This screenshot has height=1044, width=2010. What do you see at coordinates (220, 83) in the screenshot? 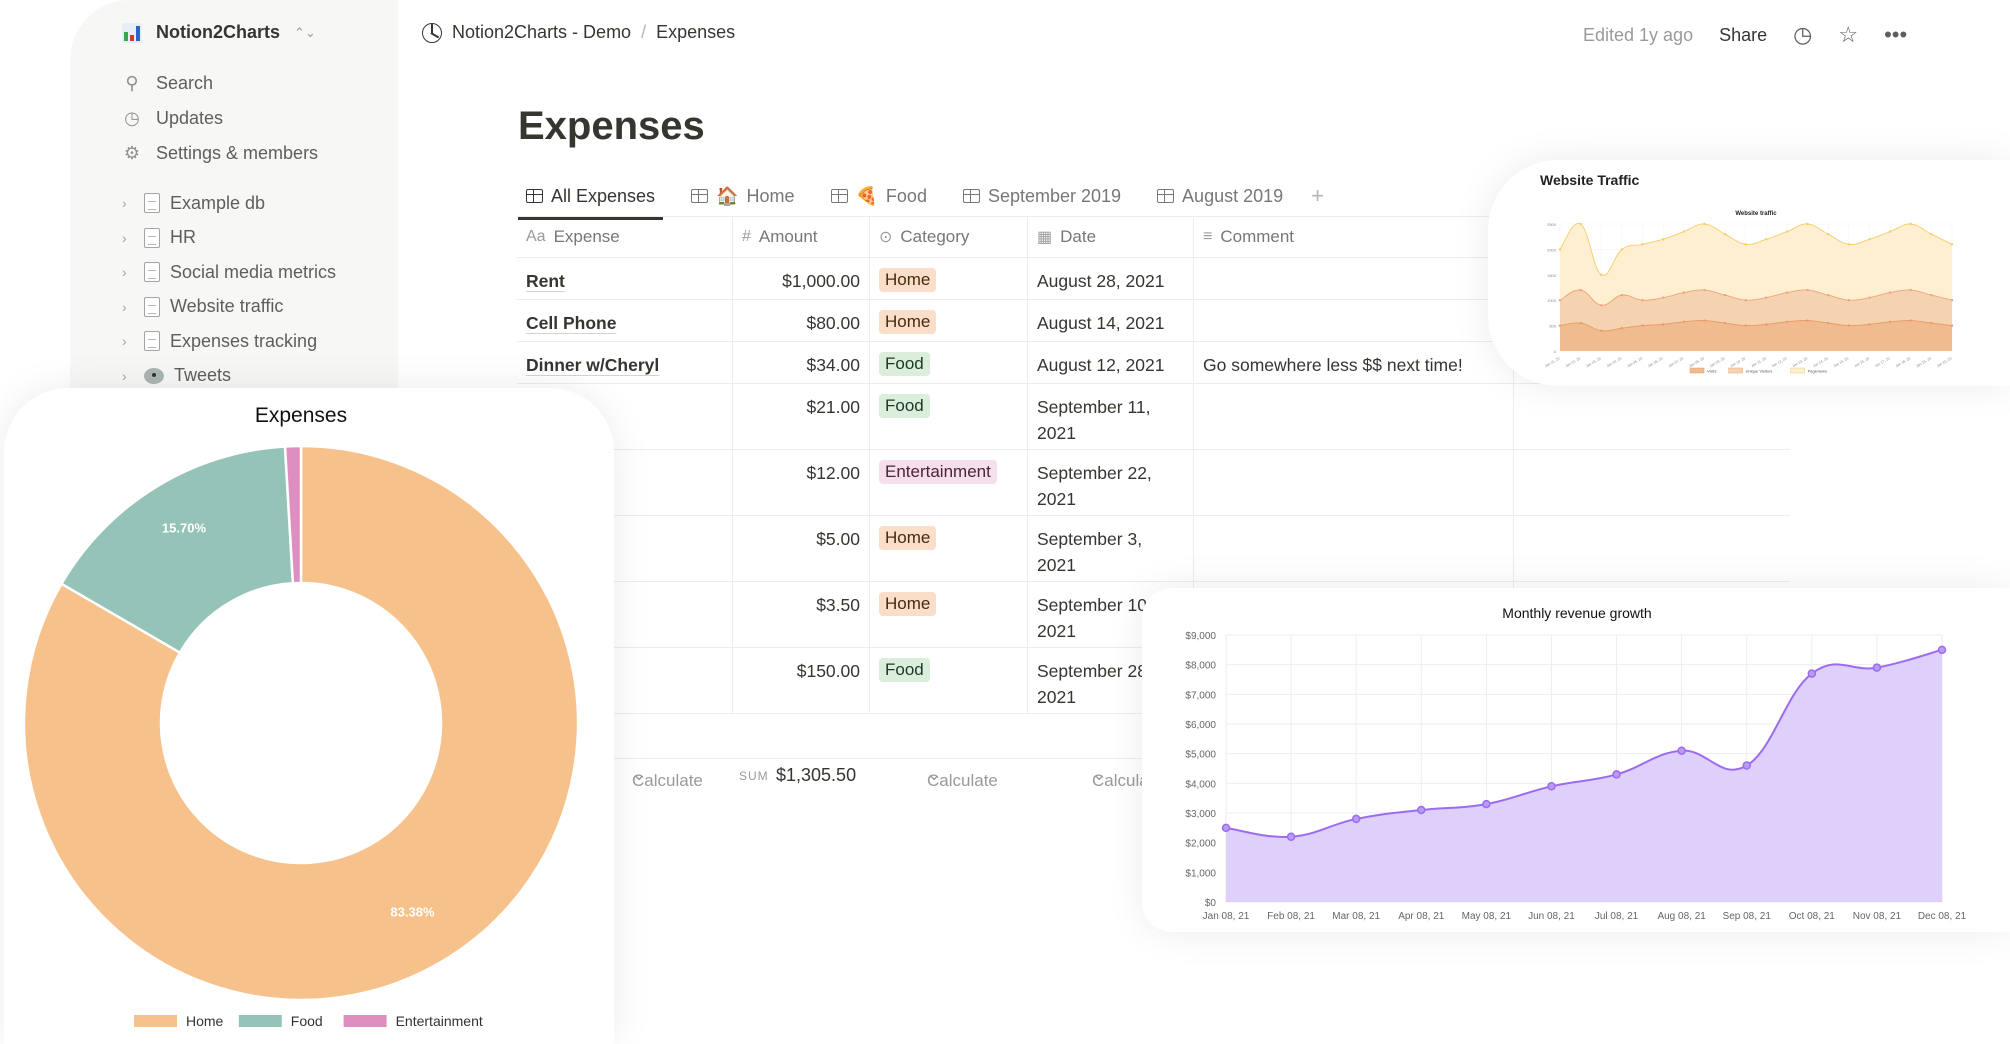
I see `sidebar-item-search: ⚲ Search` at bounding box center [220, 83].